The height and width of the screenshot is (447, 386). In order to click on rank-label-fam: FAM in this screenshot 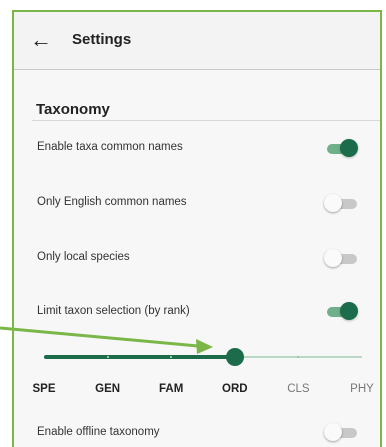, I will do `click(171, 389)`.